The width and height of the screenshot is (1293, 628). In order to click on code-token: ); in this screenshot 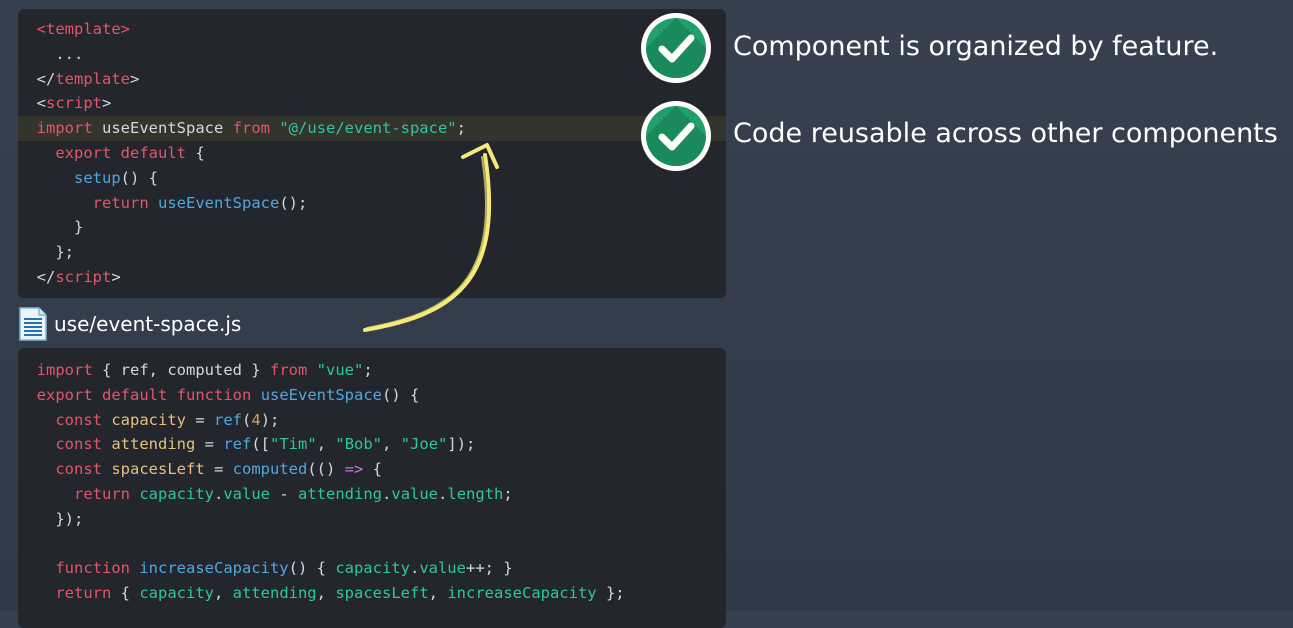, I will do `click(270, 419)`.